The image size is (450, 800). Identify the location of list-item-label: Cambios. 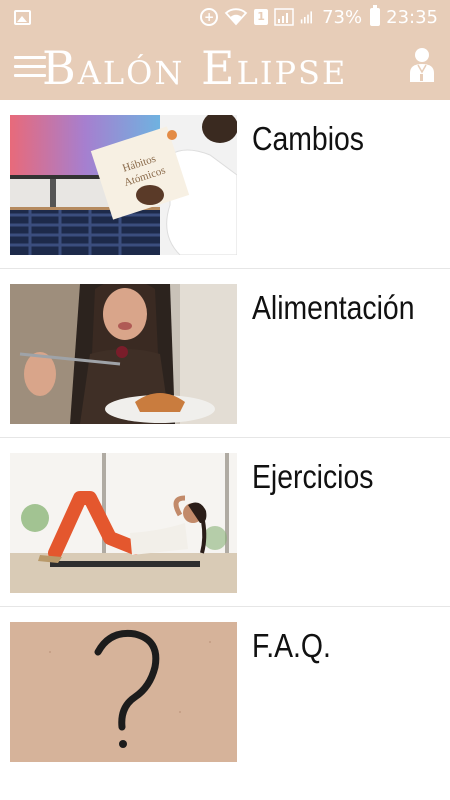
(308, 138).